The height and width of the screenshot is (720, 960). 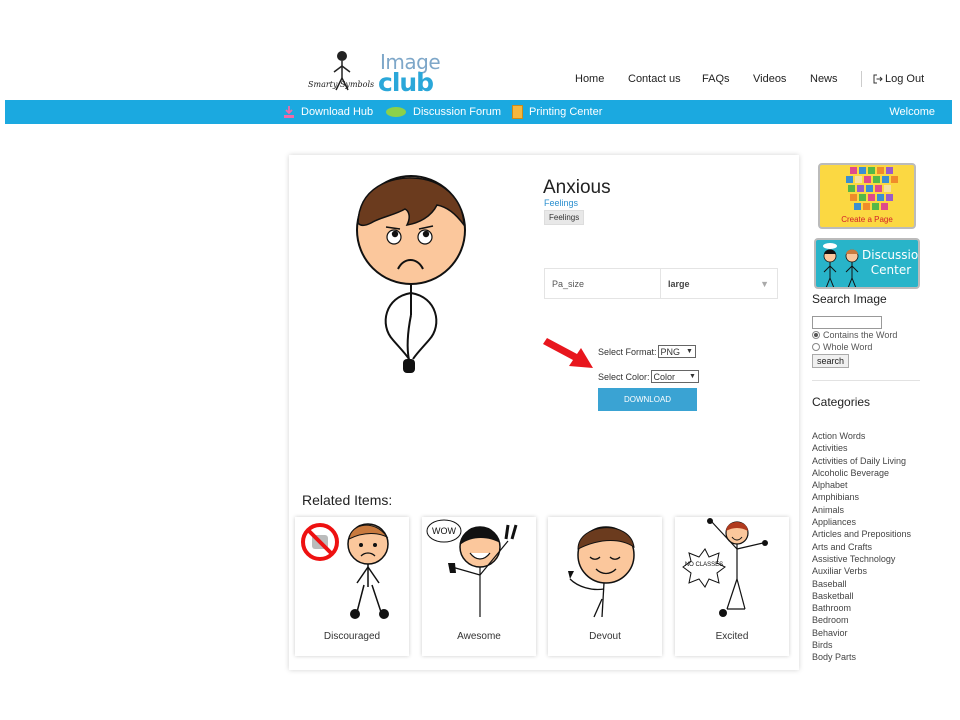 What do you see at coordinates (872, 645) in the screenshot?
I see `category-item: Birds` at bounding box center [872, 645].